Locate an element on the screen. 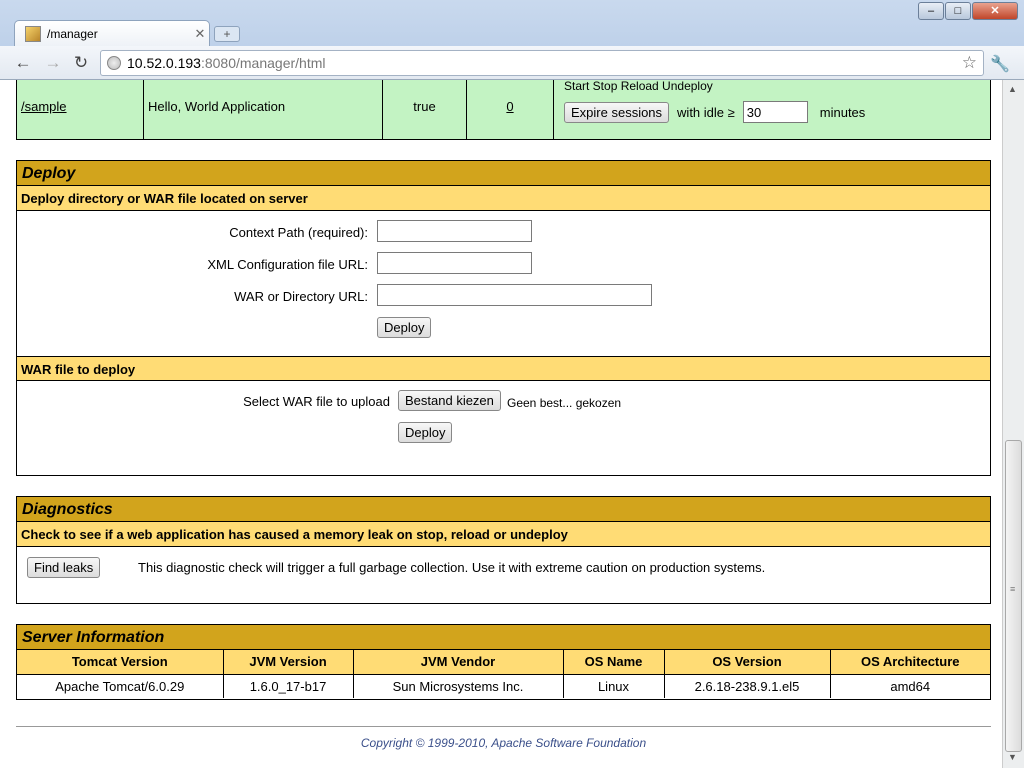 The image size is (1024, 768). app-commands: Start Stop Reload Undeploy is located at coordinates (775, 86).